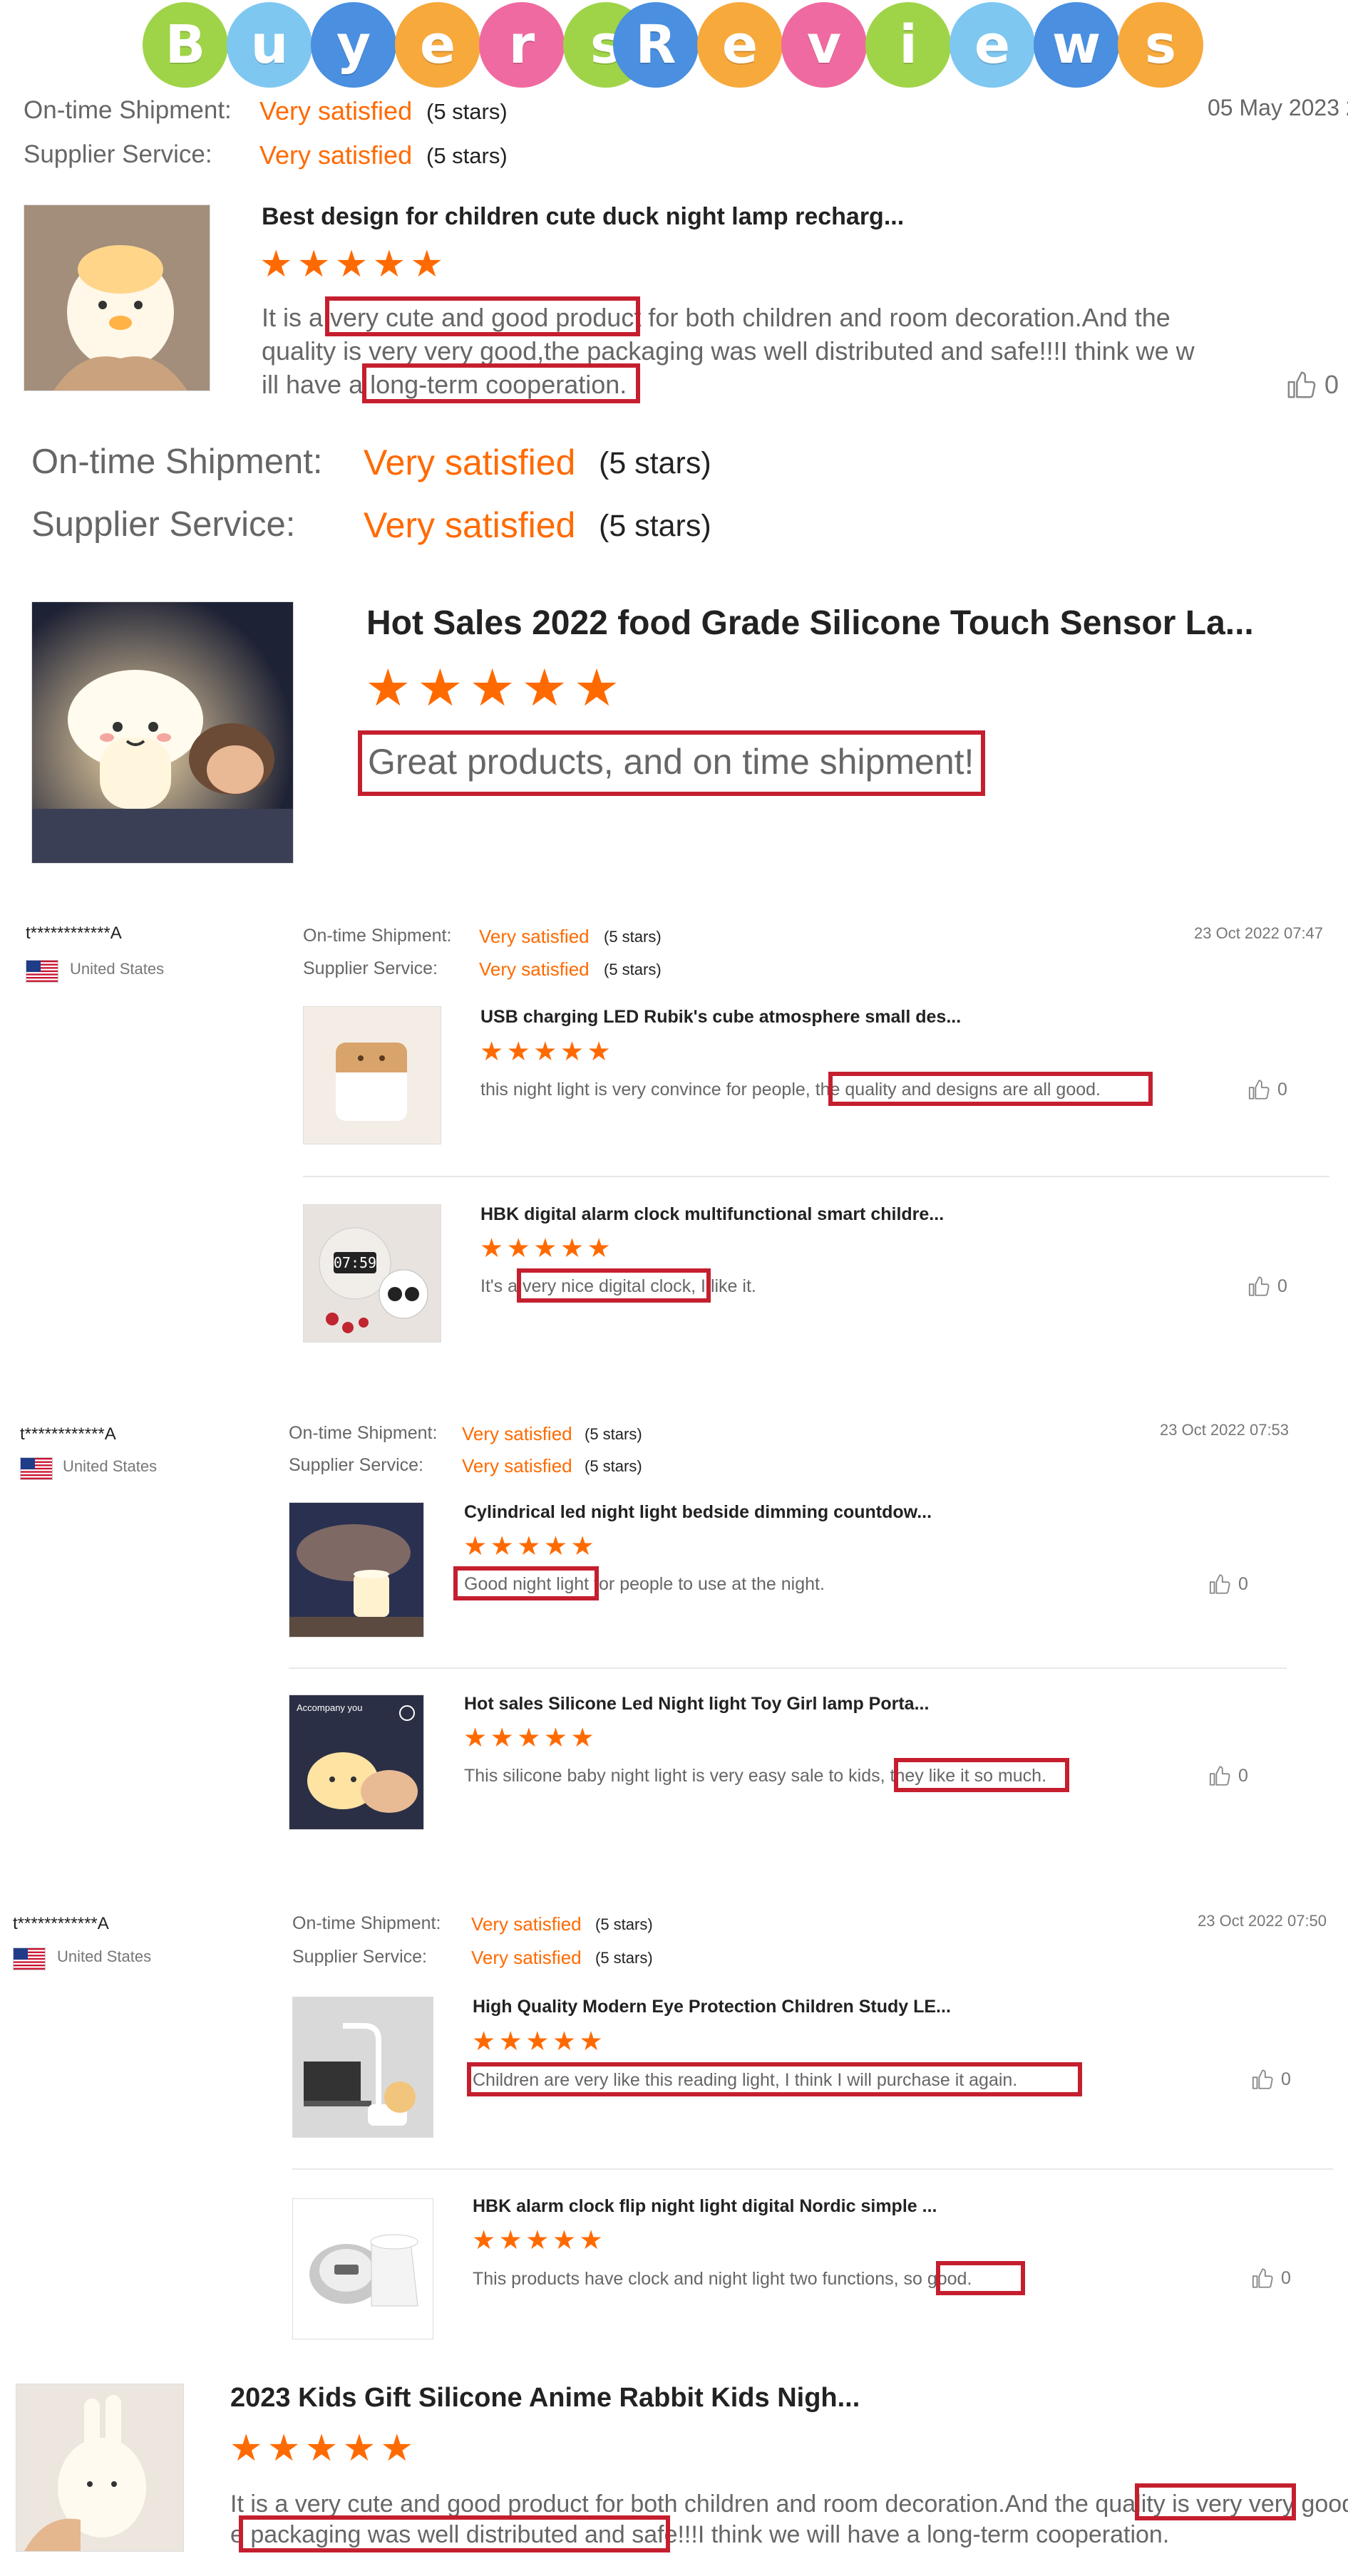  Describe the element at coordinates (444, 385) in the screenshot. I see `review-text-line-3: ill have a long-term cooperation.` at that location.